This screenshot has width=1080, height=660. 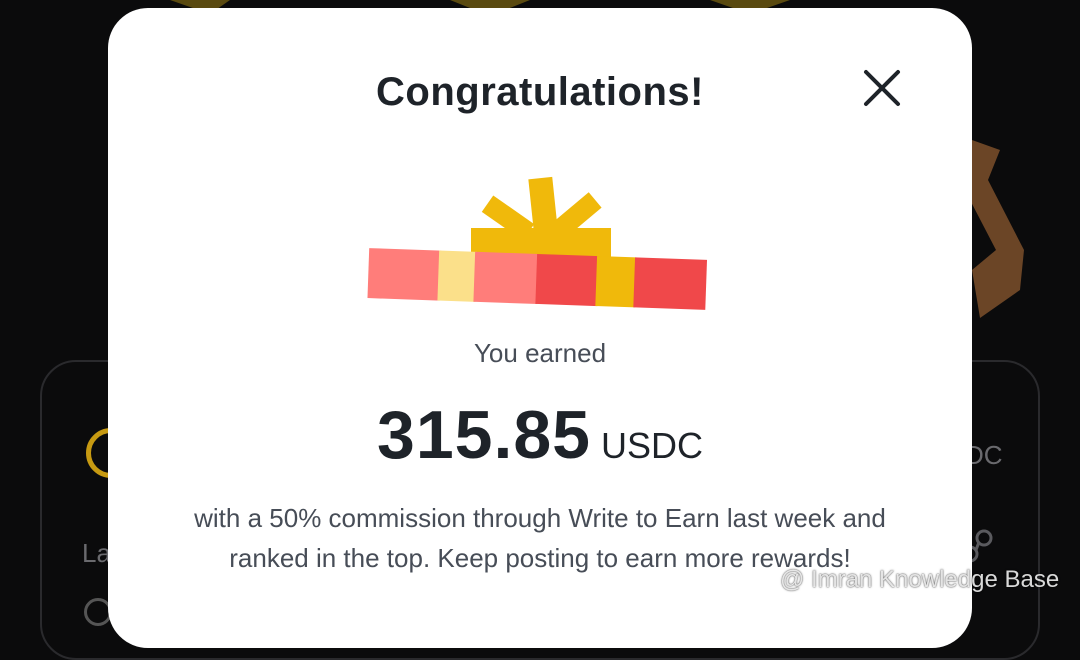 What do you see at coordinates (540, 353) in the screenshot?
I see `earned-label: You earned` at bounding box center [540, 353].